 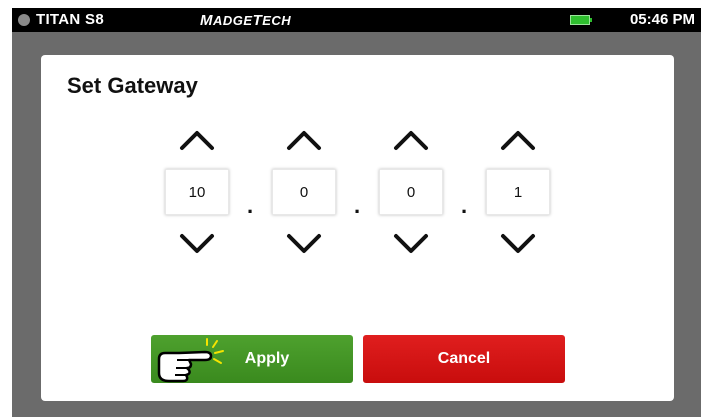 I want to click on gateway-octet-2: 0, so click(x=304, y=195).